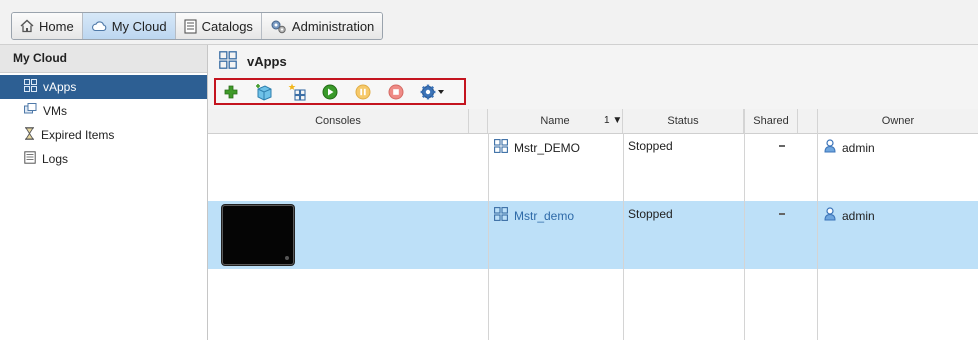 The width and height of the screenshot is (978, 340). I want to click on table-header: Consoles Name 1 ▼ Status Shared Owner, so click(593, 121).